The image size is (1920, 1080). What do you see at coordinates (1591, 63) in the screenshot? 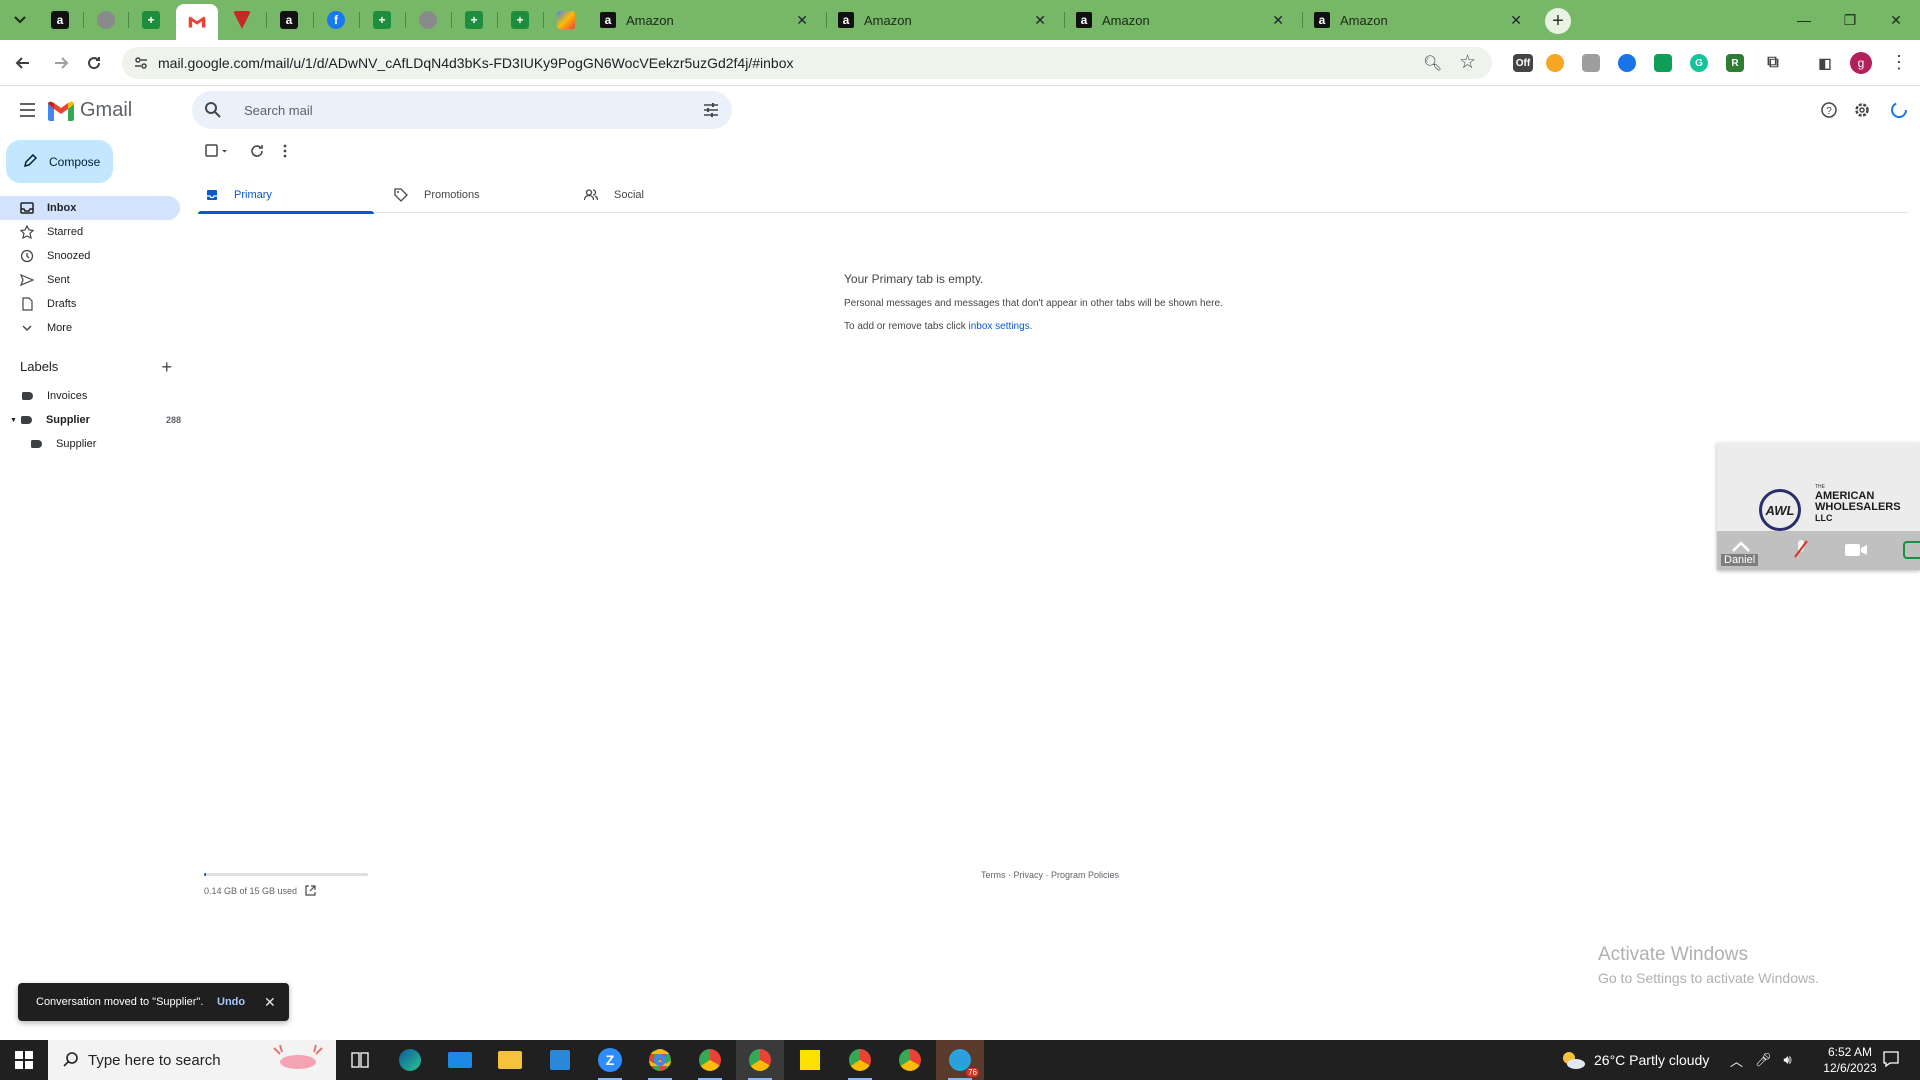
I see `extension-grey-icon` at bounding box center [1591, 63].